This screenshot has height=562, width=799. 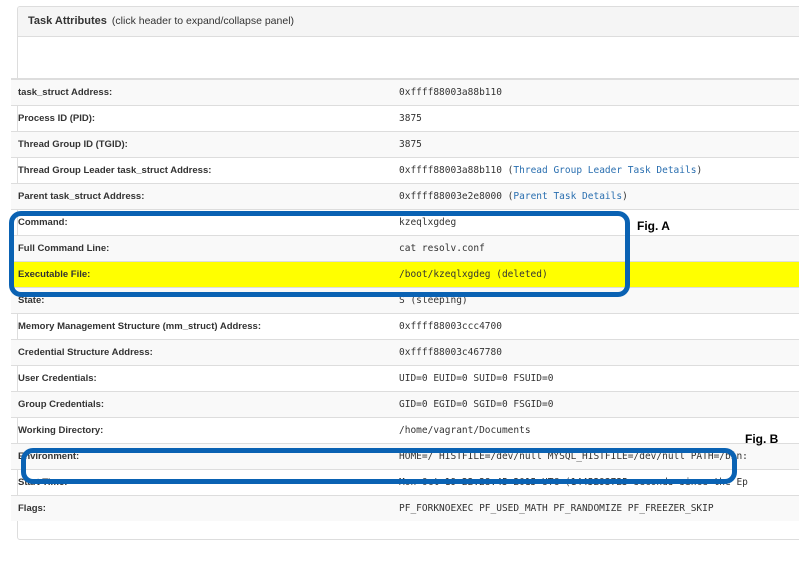 What do you see at coordinates (762, 439) in the screenshot?
I see `fig-b-label: Fig. B` at bounding box center [762, 439].